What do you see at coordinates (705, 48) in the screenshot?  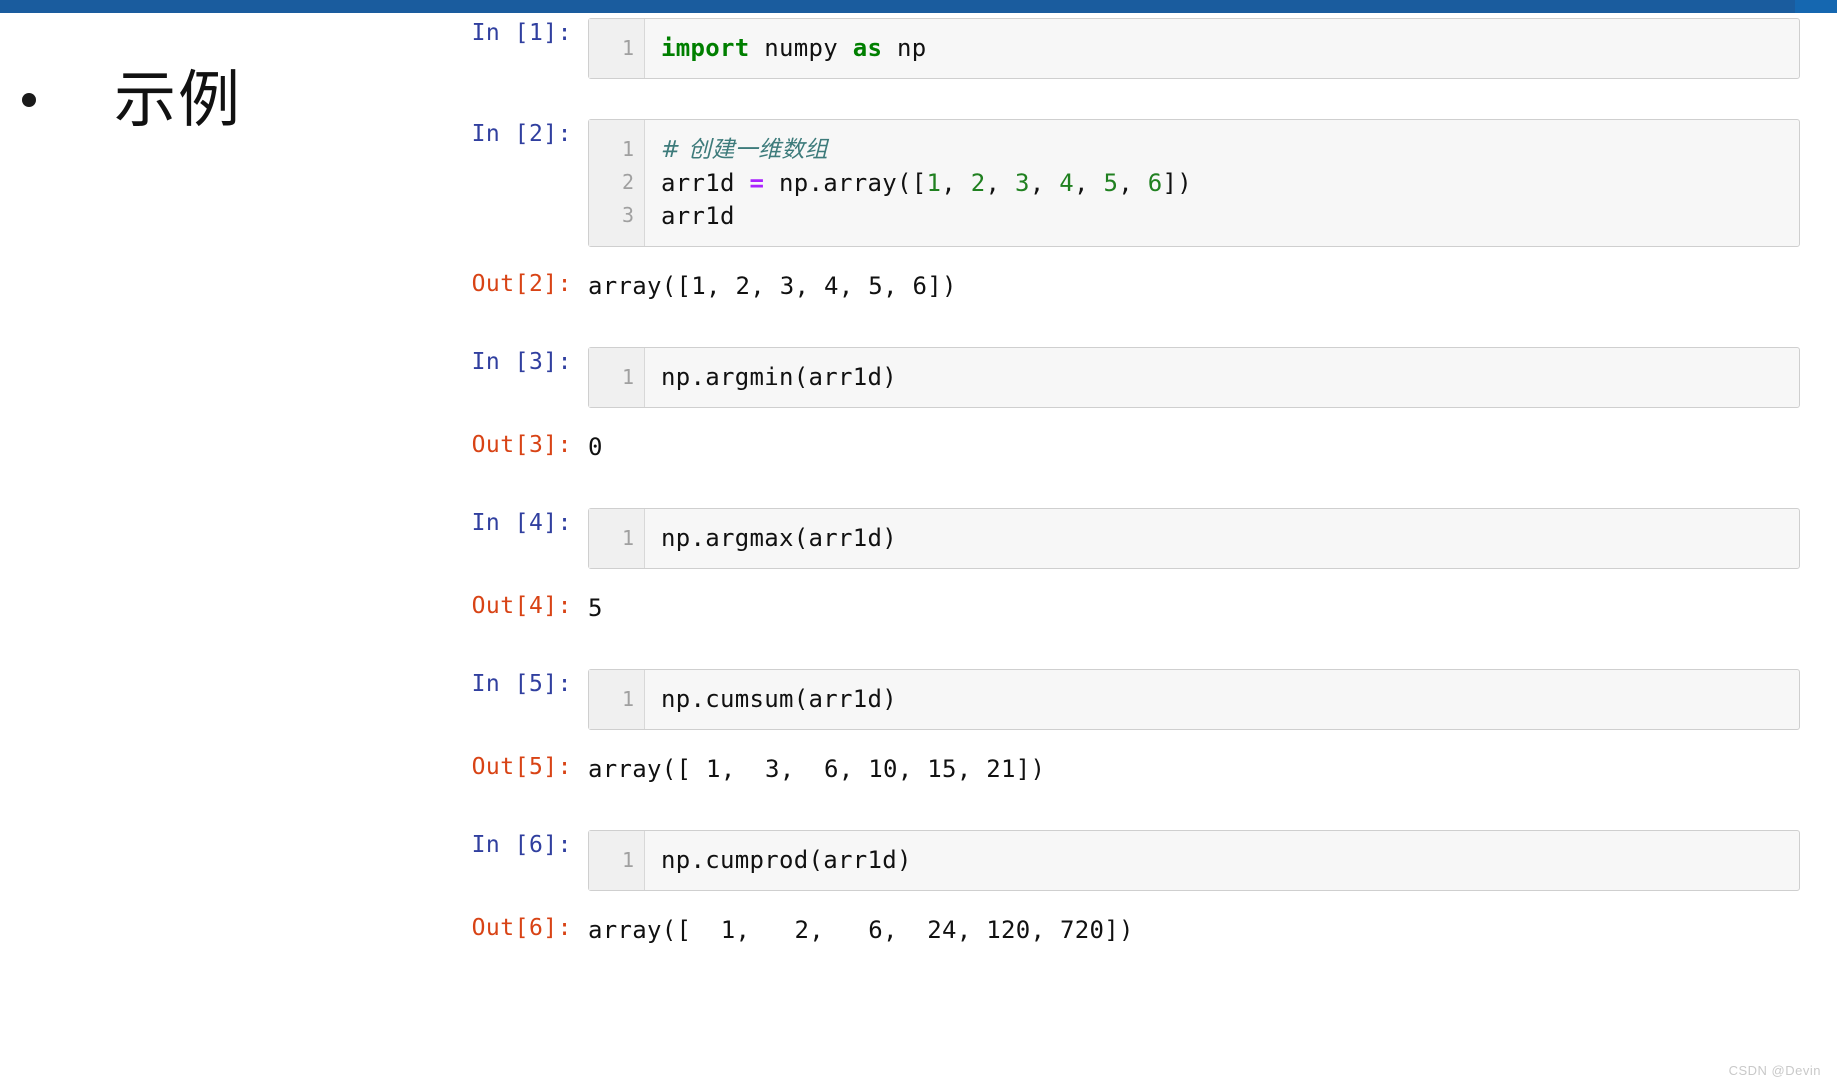 I see `code-token-keyword: import` at bounding box center [705, 48].